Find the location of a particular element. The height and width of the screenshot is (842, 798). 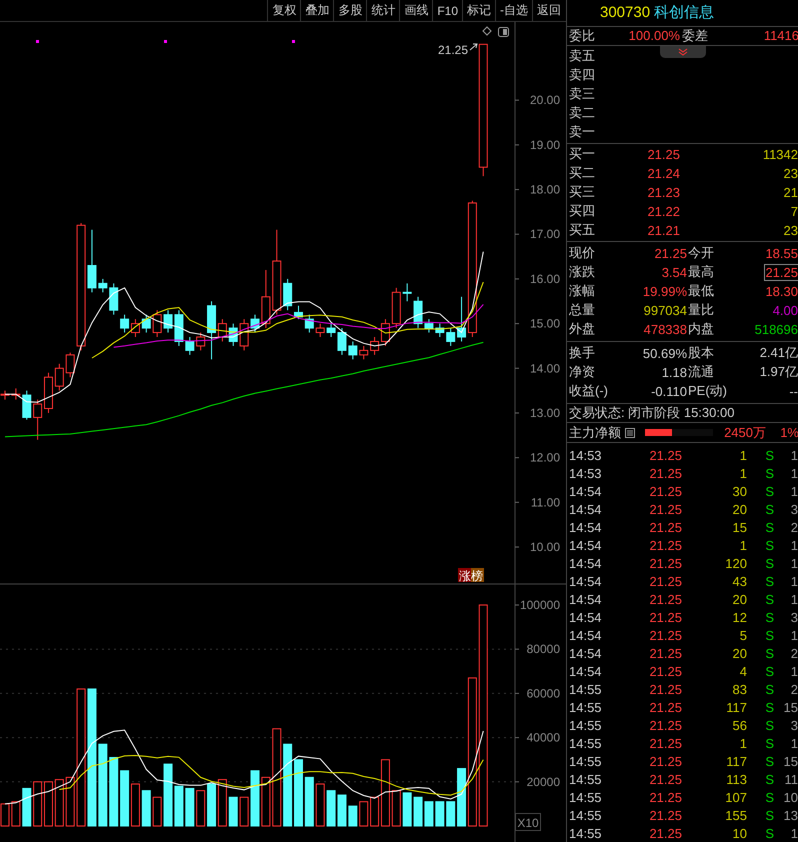

price-axis-label: 12.00 is located at coordinates (545, 457).